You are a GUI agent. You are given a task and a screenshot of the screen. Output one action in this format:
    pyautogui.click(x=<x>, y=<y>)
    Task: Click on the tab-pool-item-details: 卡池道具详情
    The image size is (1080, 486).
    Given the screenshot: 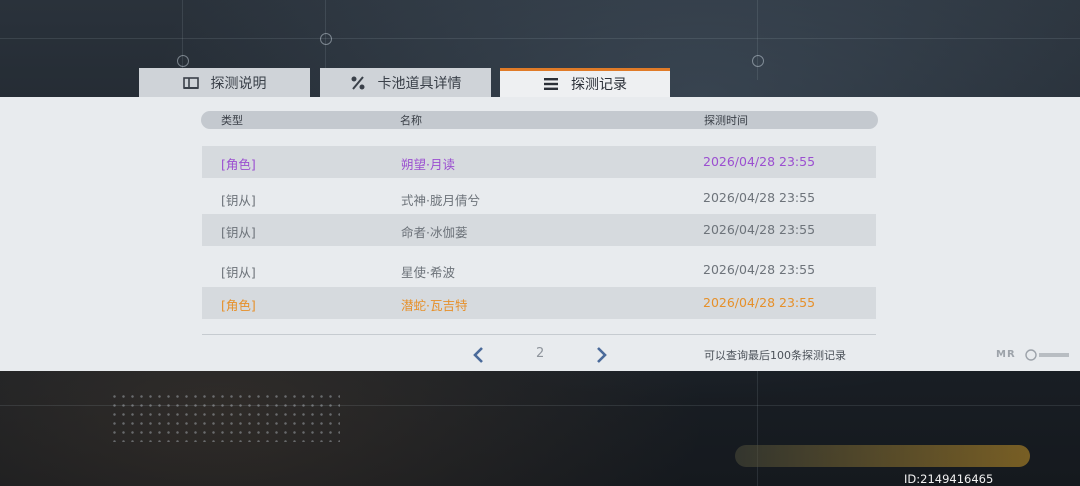 What is the action you would take?
    pyautogui.click(x=405, y=82)
    